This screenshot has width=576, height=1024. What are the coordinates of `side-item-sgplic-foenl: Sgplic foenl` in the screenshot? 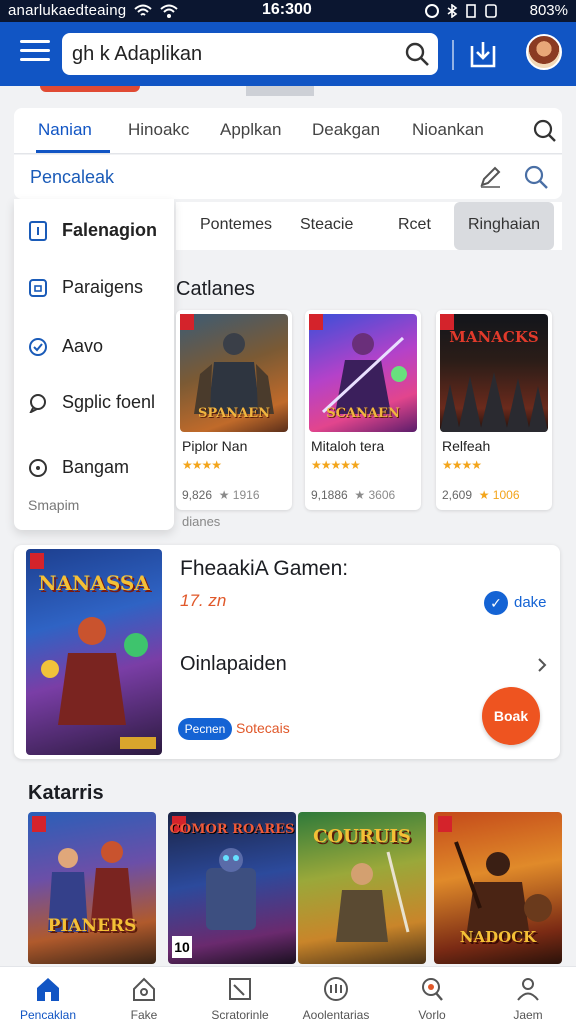 It's located at (103, 404).